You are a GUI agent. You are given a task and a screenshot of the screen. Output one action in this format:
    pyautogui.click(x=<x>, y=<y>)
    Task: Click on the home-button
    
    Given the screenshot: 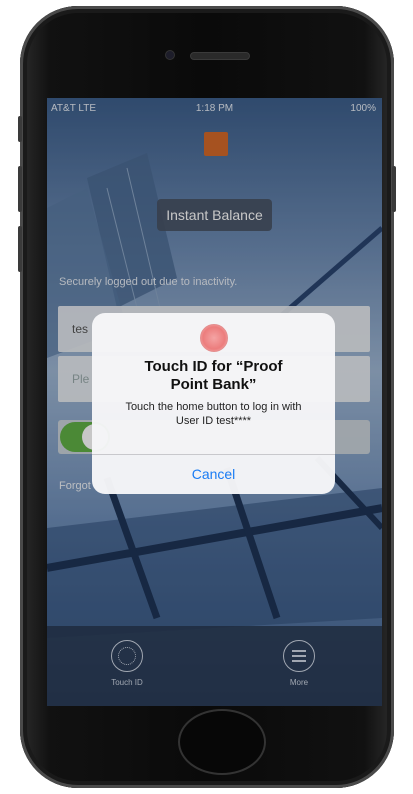 What is the action you would take?
    pyautogui.click(x=222, y=742)
    